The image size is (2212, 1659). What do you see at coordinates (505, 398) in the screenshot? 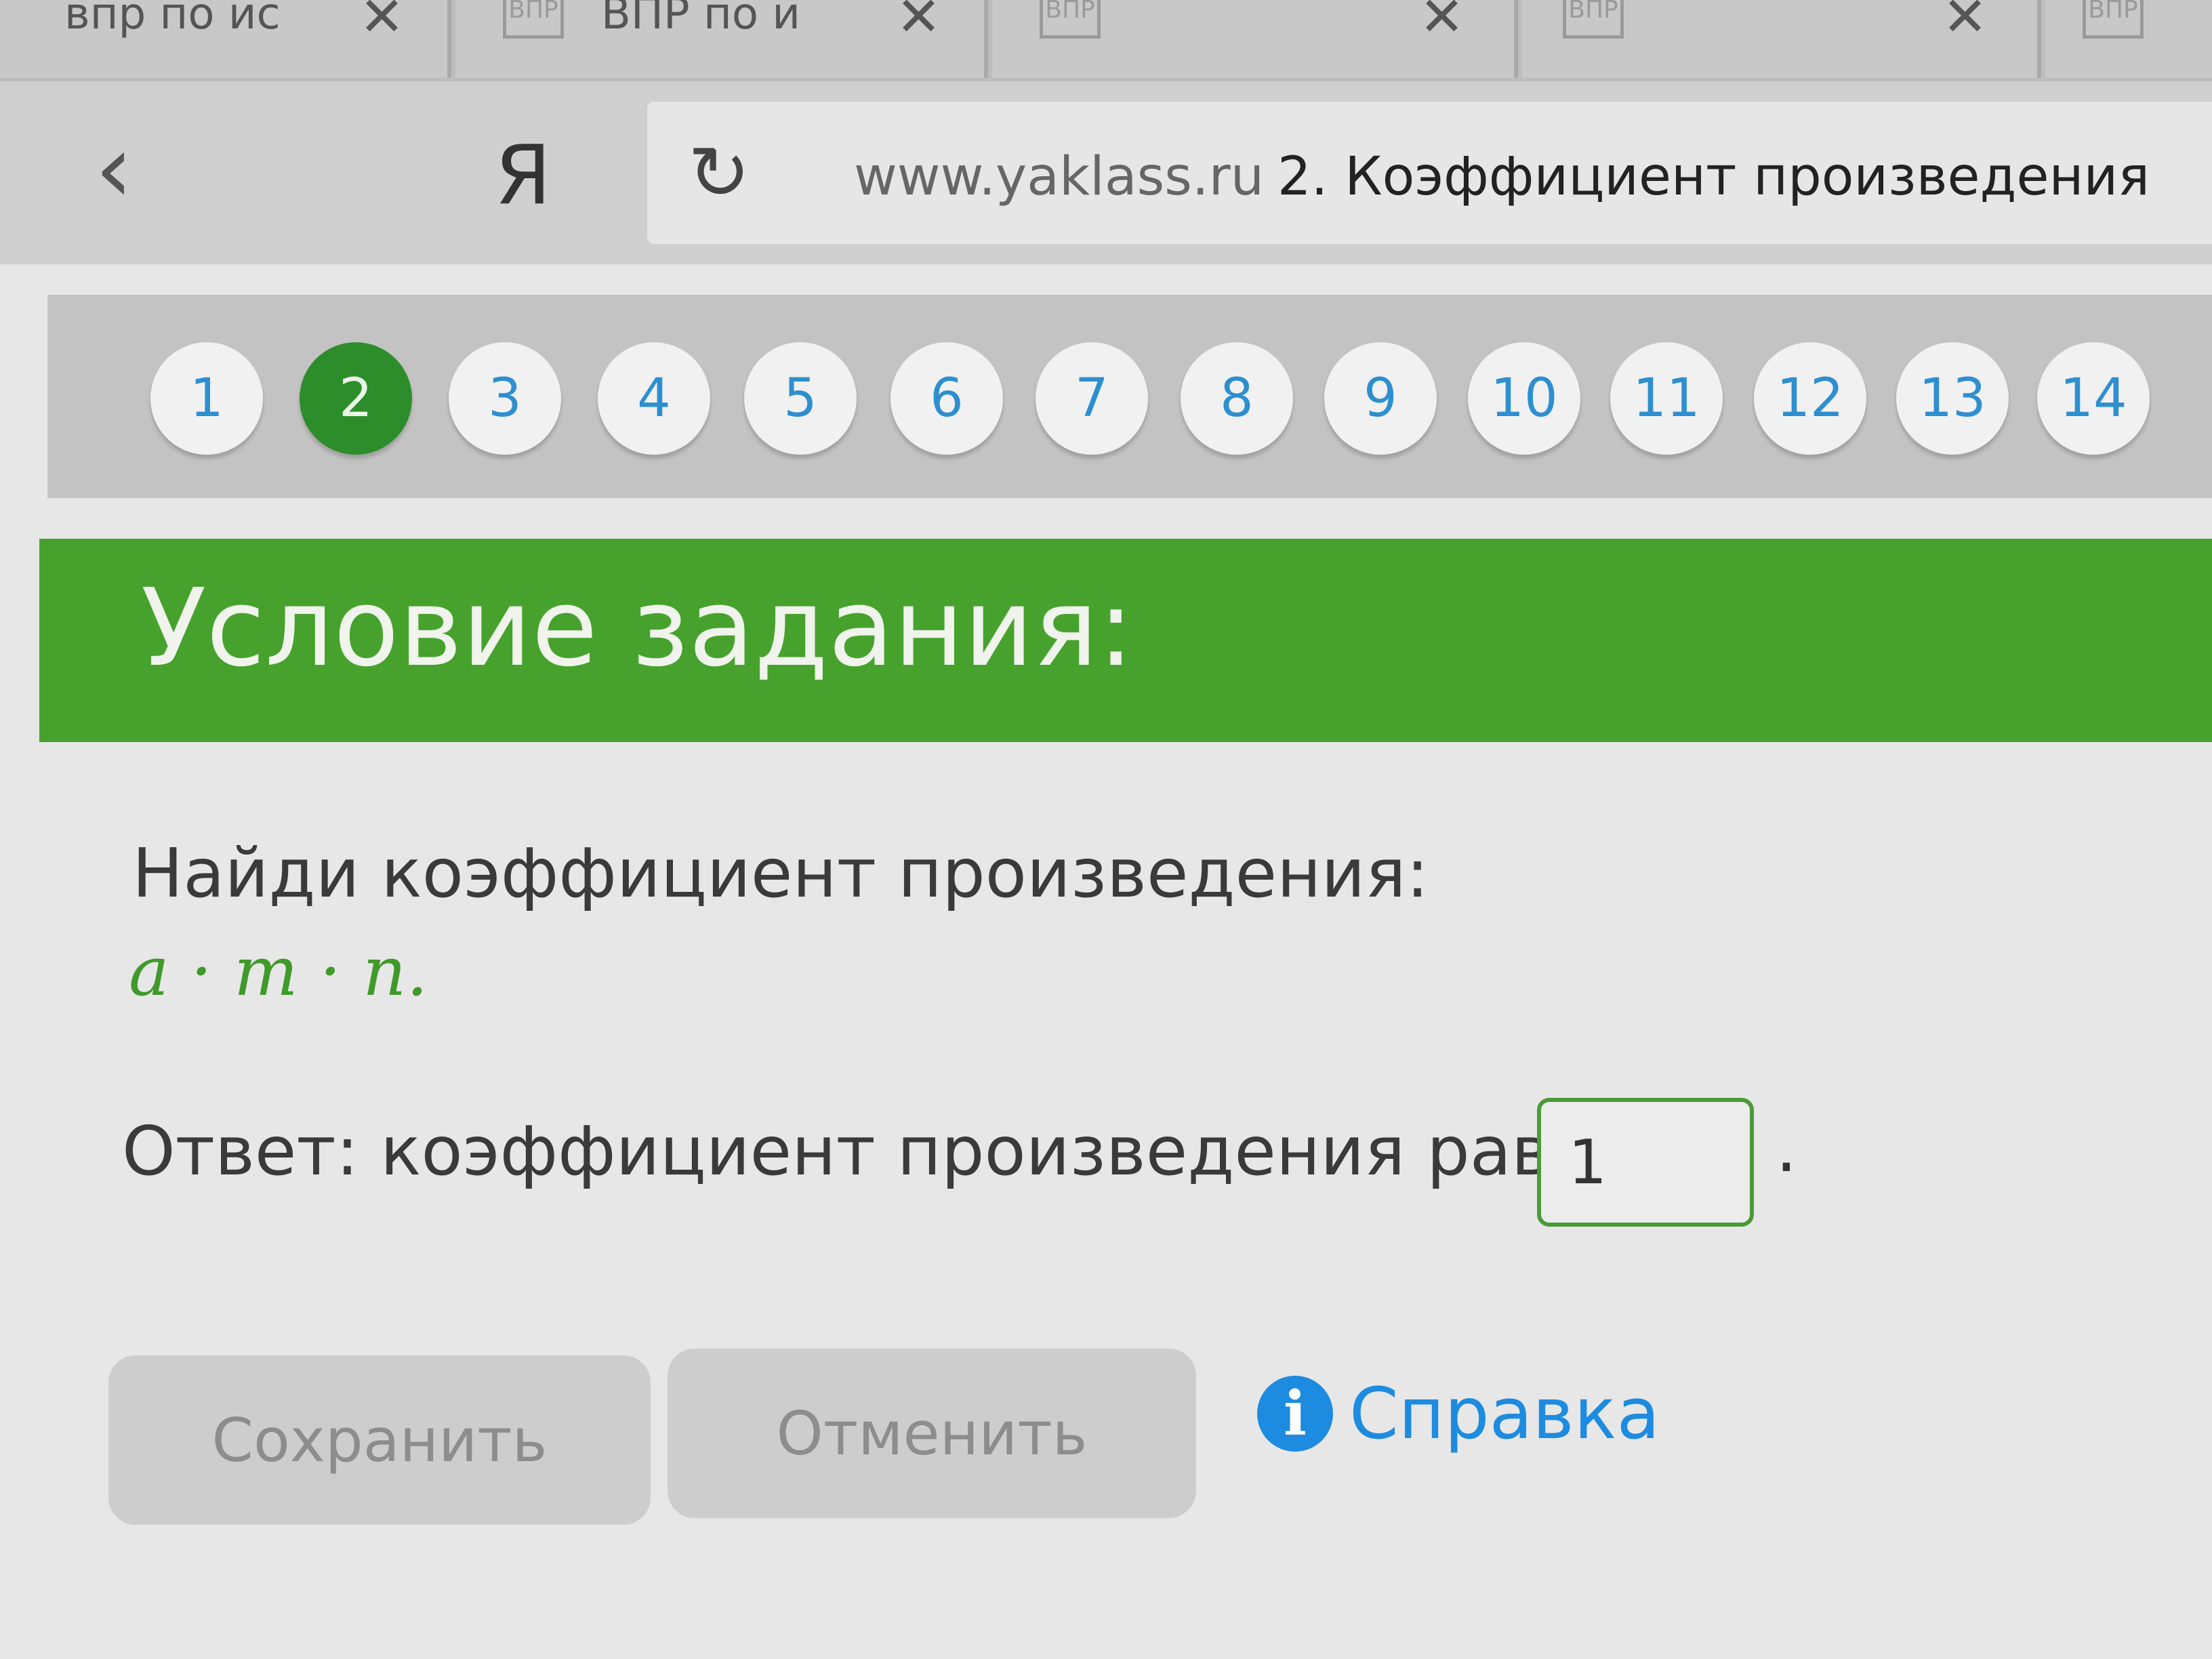
I see `pager-item-3: 3` at bounding box center [505, 398].